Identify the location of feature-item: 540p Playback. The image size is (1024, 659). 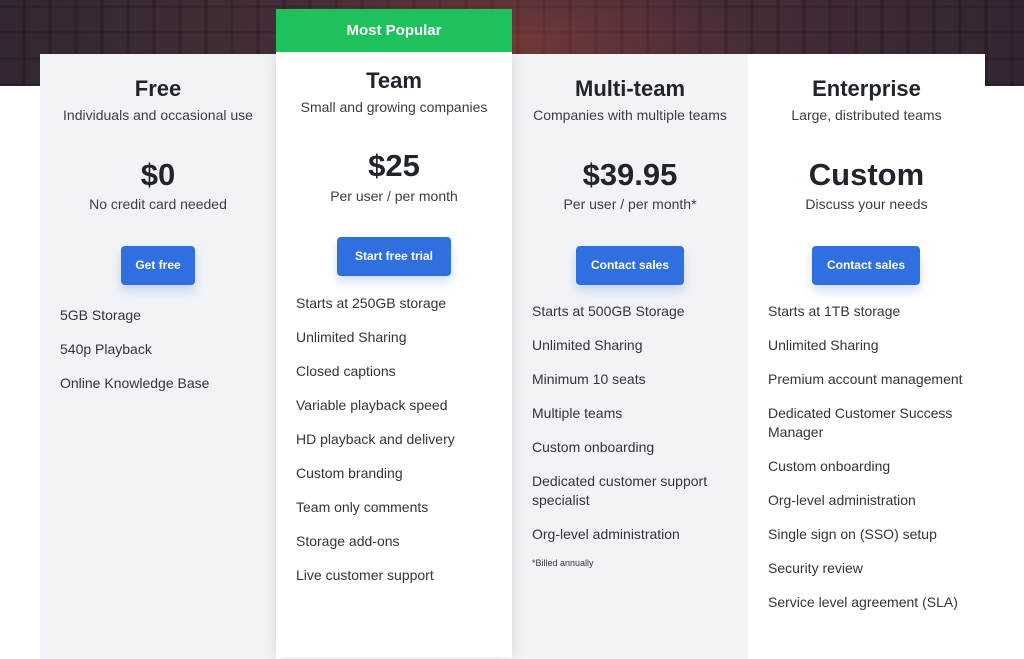
(106, 349).